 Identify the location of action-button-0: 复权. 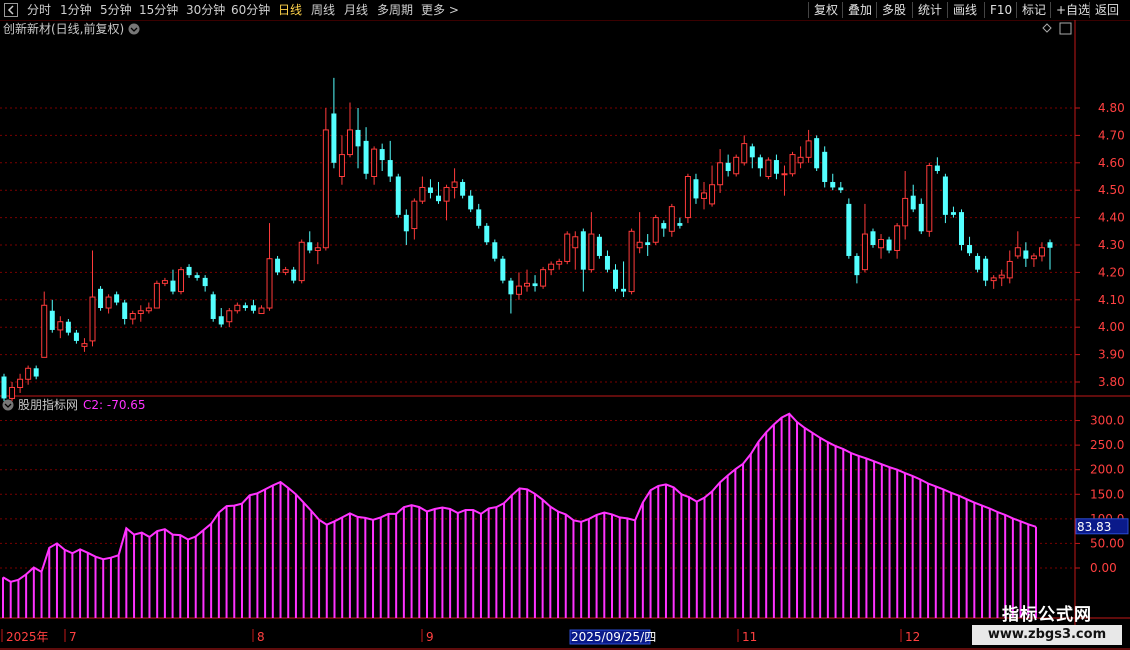
(826, 10).